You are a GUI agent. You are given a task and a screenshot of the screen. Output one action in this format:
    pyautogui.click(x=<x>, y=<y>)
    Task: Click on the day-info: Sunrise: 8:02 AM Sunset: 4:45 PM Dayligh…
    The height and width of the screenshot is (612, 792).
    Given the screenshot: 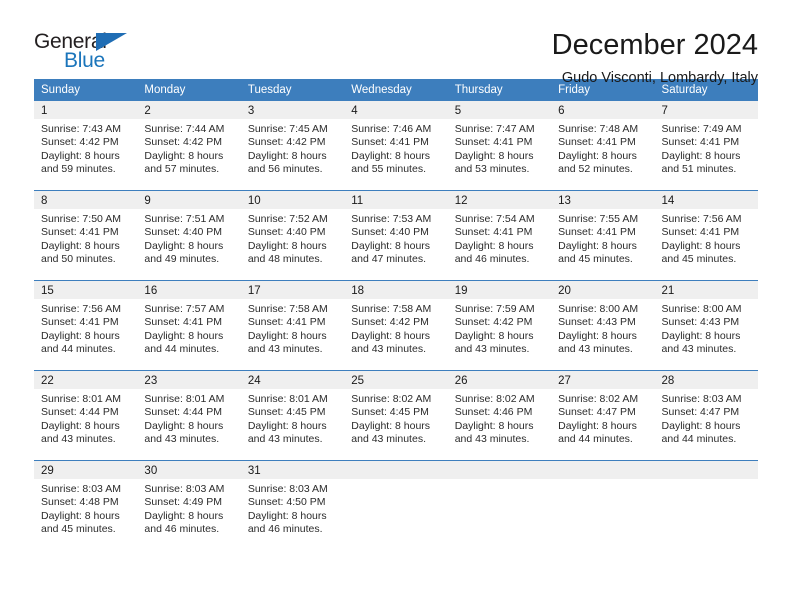 What is the action you would take?
    pyautogui.click(x=395, y=418)
    